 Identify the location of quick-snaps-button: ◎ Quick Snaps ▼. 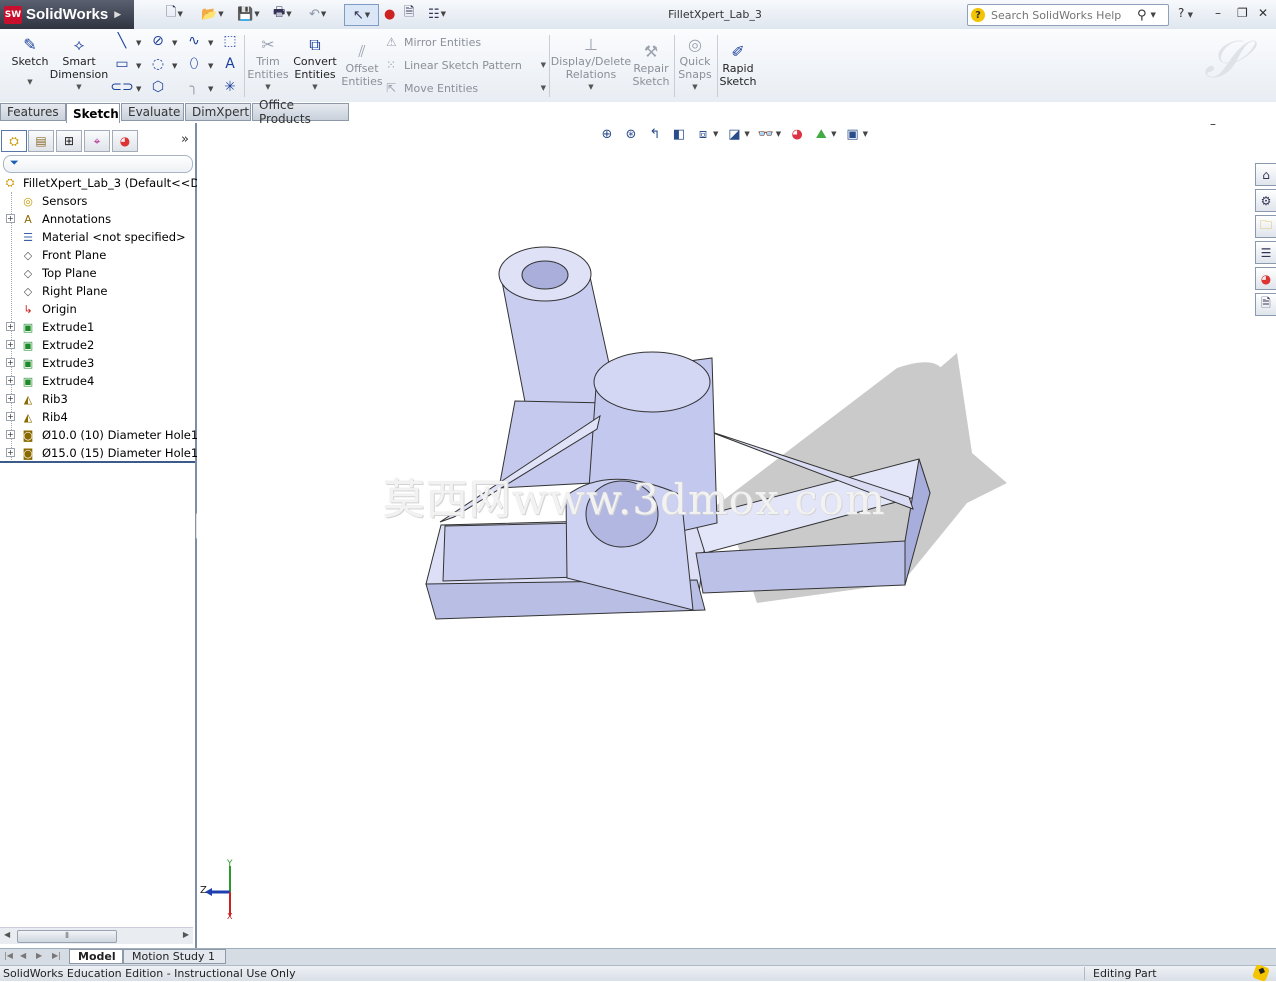
(695, 63).